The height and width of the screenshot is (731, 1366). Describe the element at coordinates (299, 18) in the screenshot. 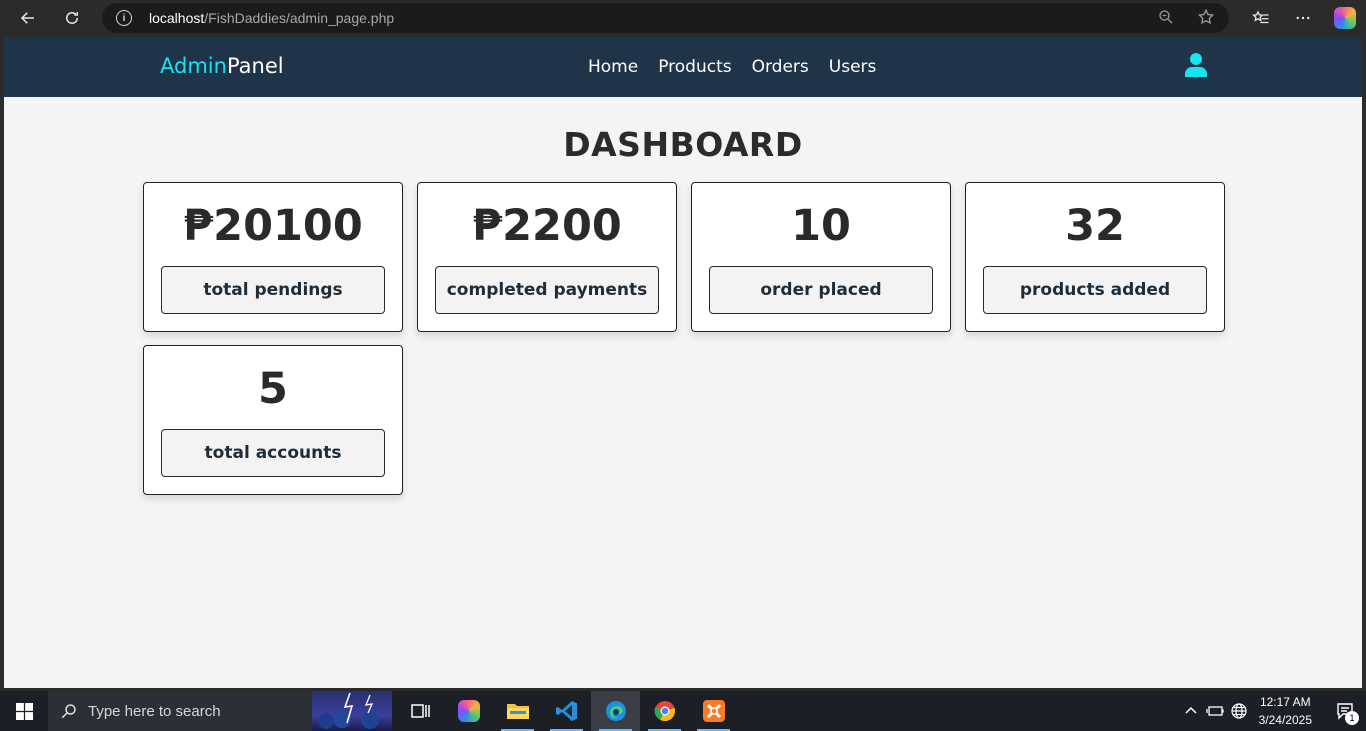

I see `url-path: /FishDaddies/admin_page.php` at that location.